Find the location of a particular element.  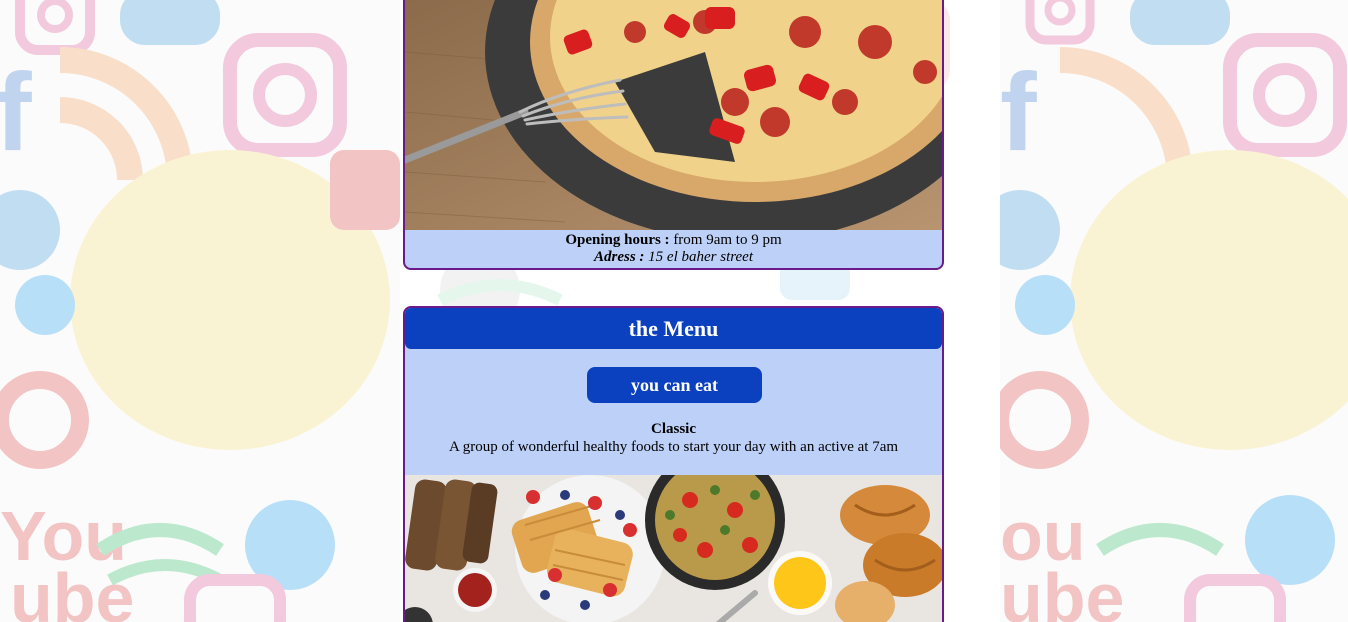

pizza-image is located at coordinates (673, 115).